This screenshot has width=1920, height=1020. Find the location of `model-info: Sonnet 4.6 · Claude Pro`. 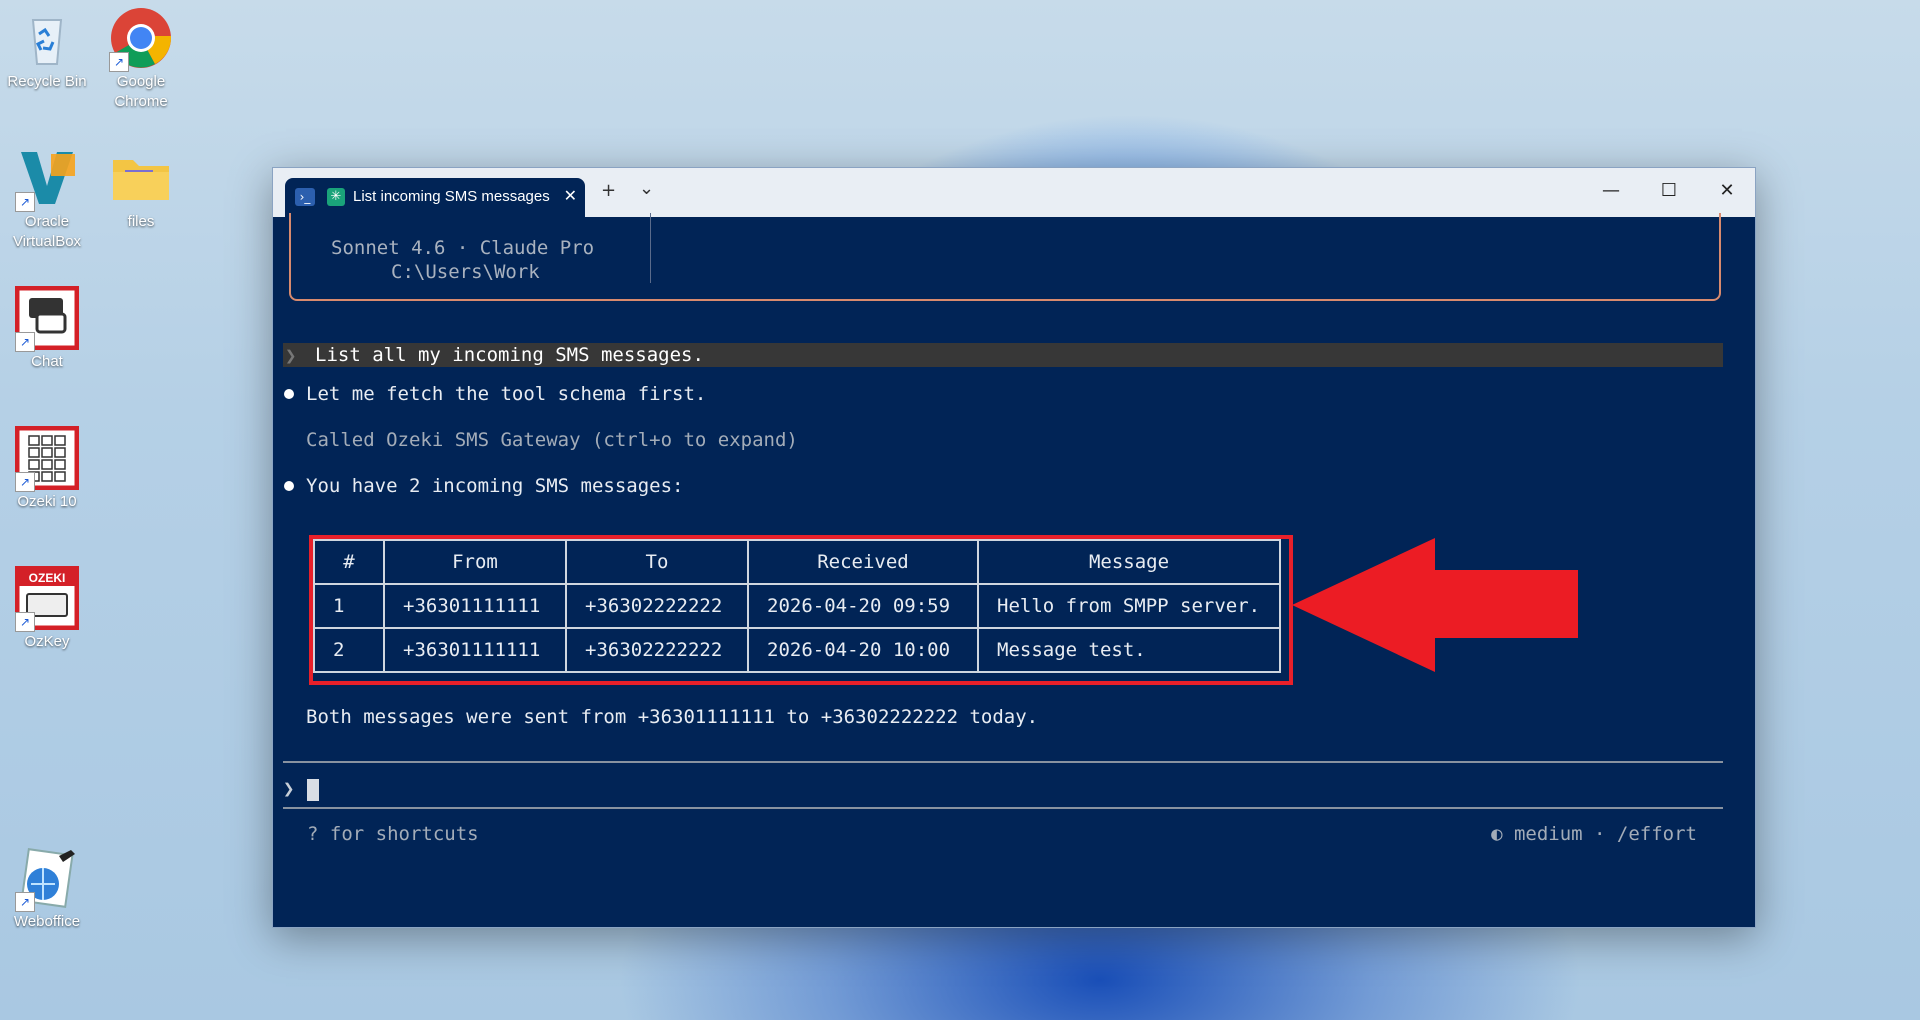

model-info: Sonnet 4.6 · Claude Pro is located at coordinates (463, 248).